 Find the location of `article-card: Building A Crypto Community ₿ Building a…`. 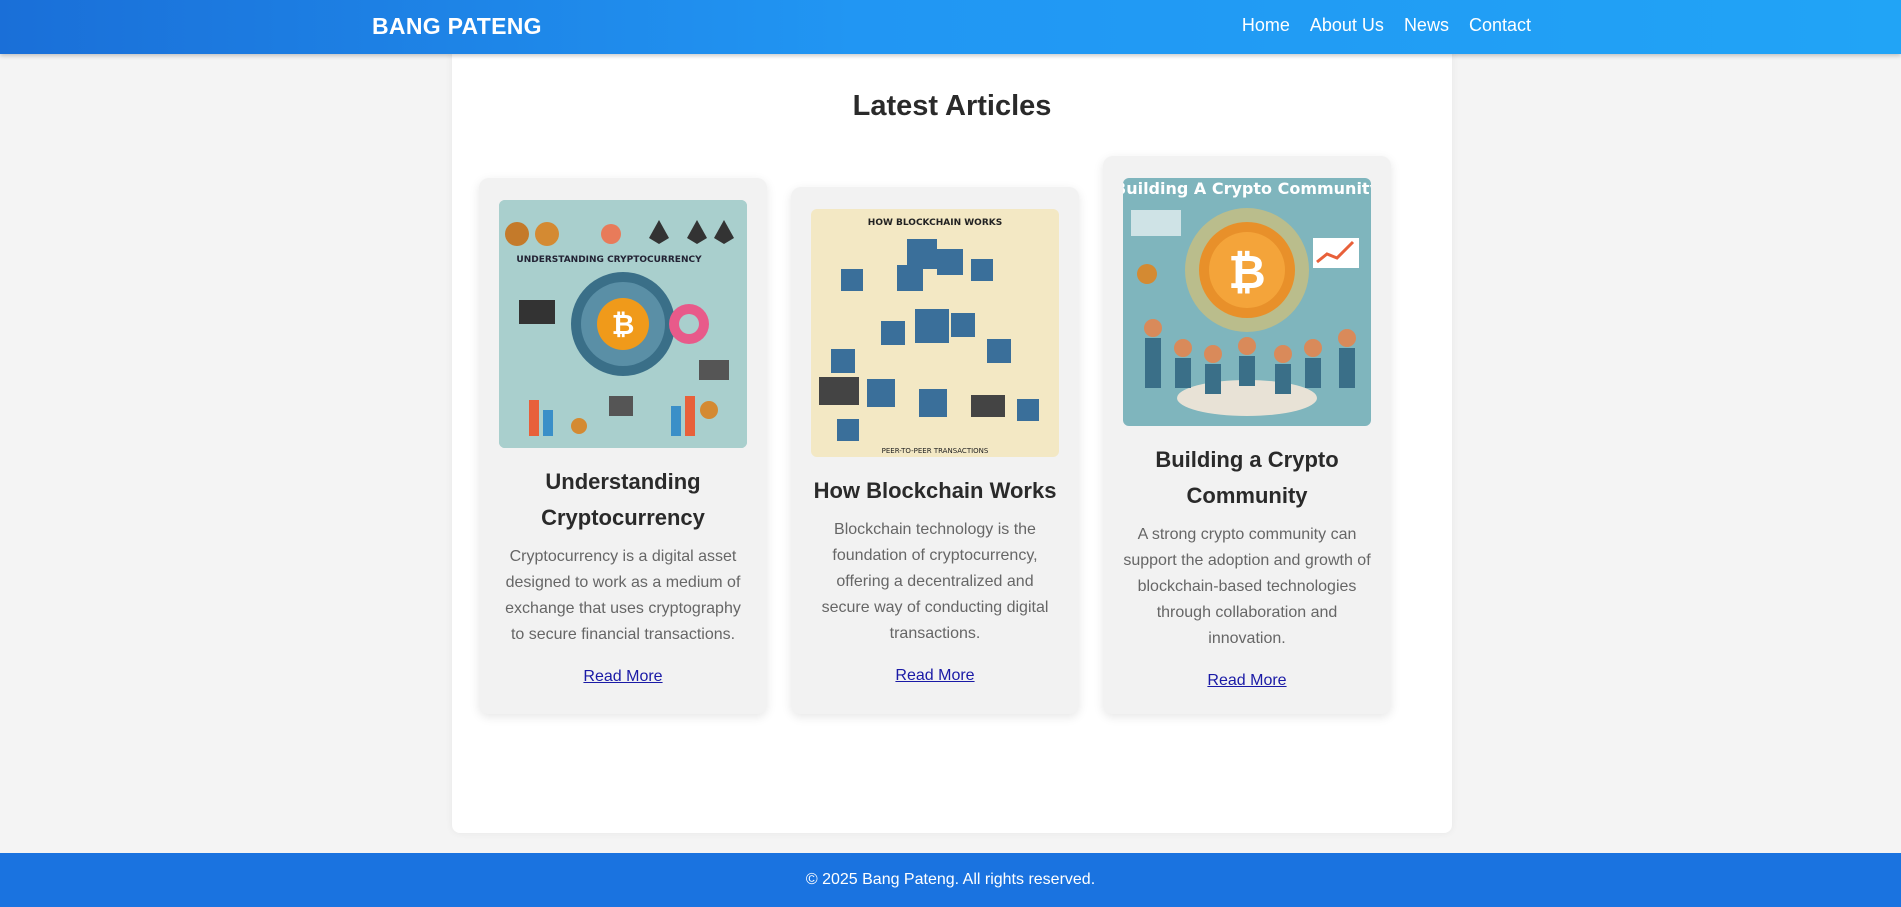

article-card: Building A Crypto Community ₿ Building a… is located at coordinates (1247, 435).